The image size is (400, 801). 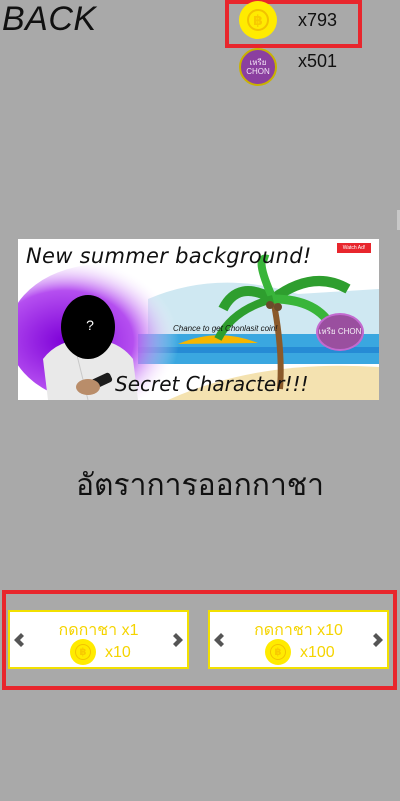 I want to click on gacha-x1-cost: x10, so click(x=118, y=652).